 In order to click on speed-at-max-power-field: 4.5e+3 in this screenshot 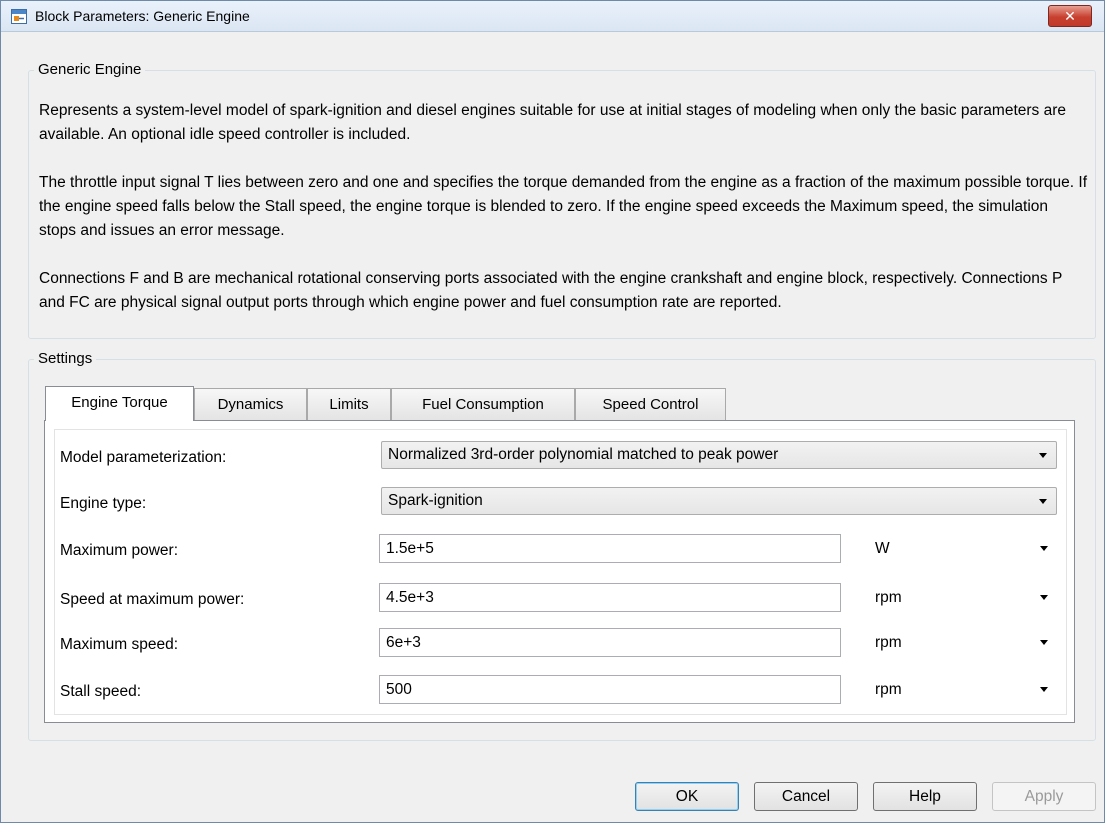, I will do `click(610, 597)`.